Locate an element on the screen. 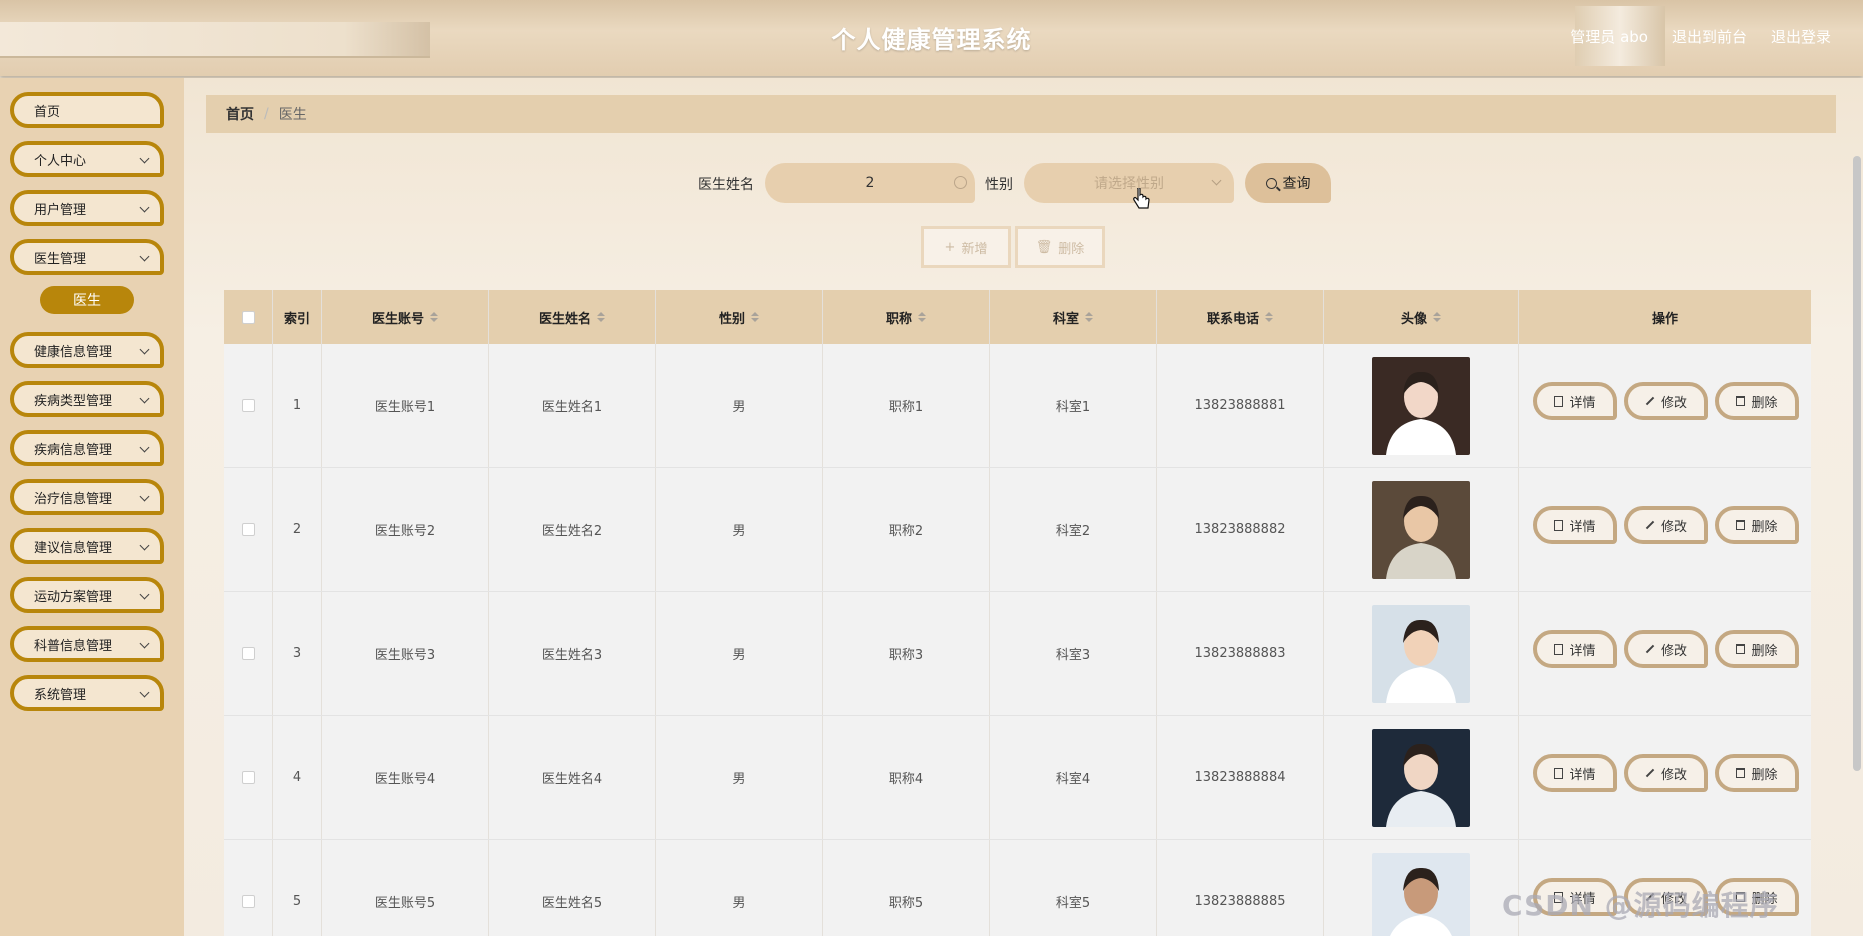 Image resolution: width=1863 pixels, height=936 pixels. cell-index: 5 is located at coordinates (297, 888).